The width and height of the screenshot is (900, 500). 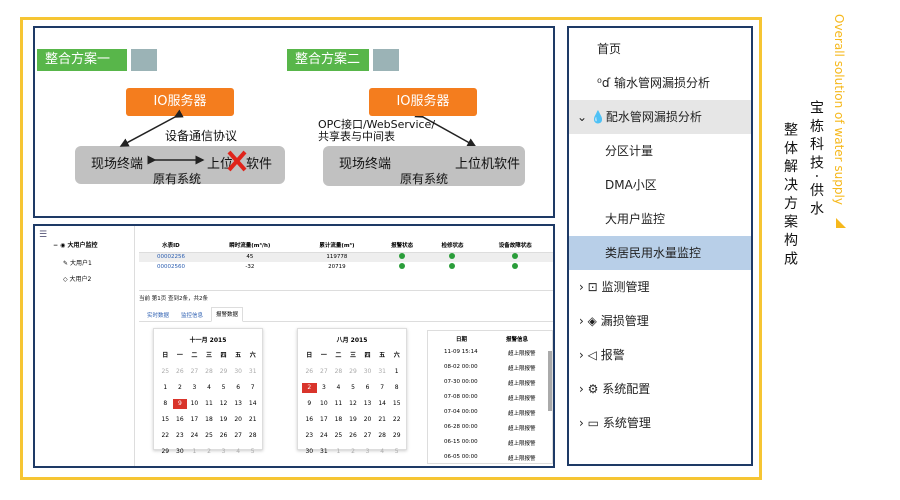 What do you see at coordinates (209, 420) in the screenshot?
I see `calendar-day: 18` at bounding box center [209, 420].